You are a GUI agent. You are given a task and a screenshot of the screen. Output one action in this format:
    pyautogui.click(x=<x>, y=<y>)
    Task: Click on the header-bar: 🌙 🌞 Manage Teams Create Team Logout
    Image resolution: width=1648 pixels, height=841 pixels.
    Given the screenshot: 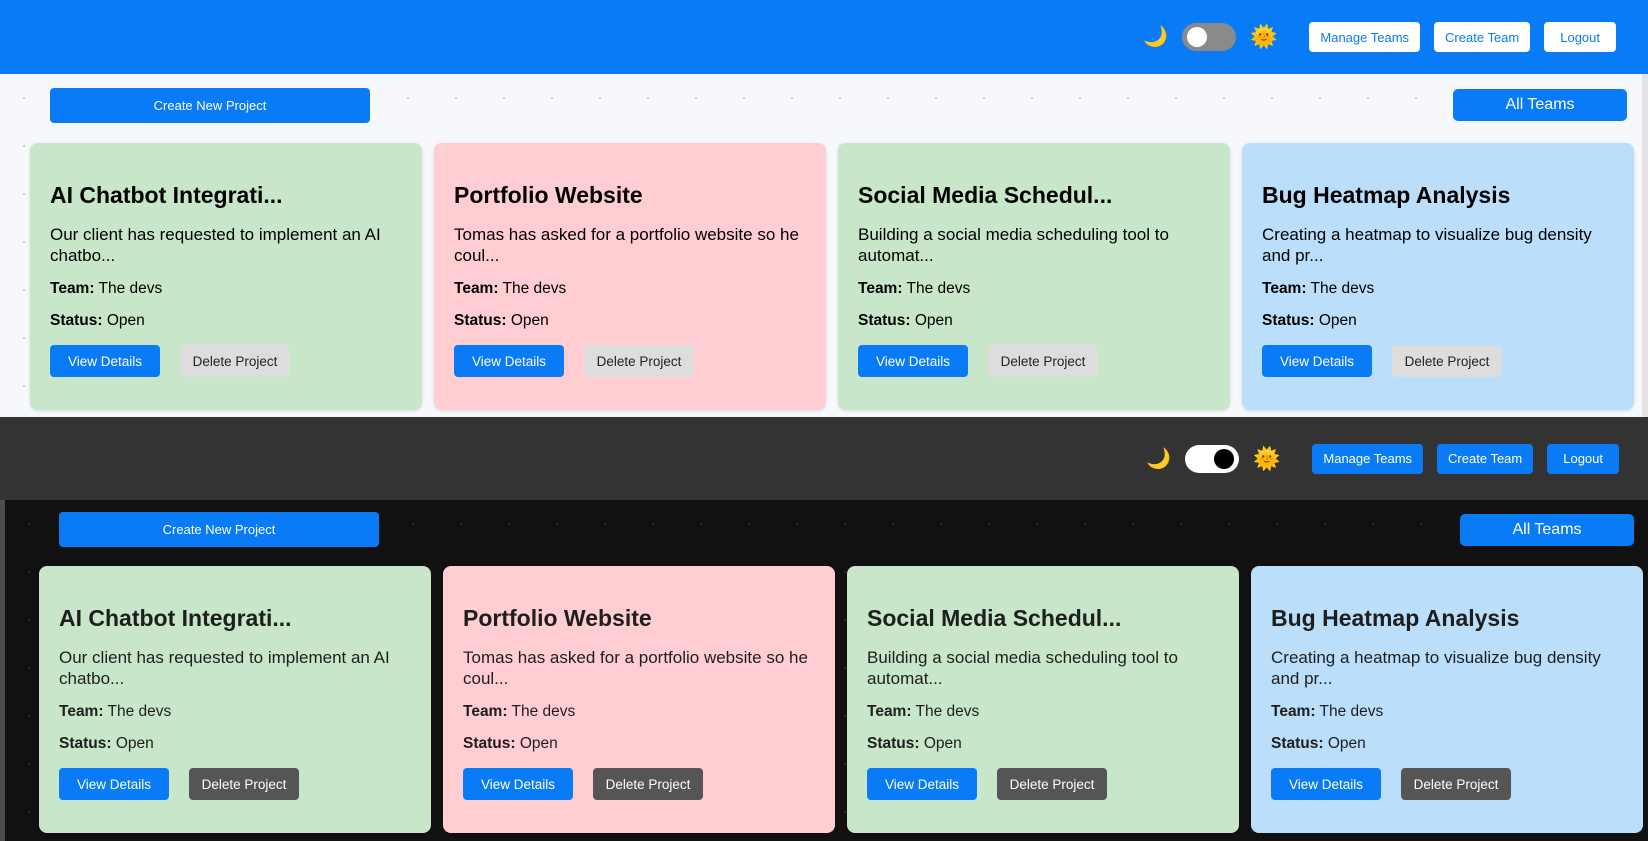 What is the action you would take?
    pyautogui.click(x=824, y=37)
    